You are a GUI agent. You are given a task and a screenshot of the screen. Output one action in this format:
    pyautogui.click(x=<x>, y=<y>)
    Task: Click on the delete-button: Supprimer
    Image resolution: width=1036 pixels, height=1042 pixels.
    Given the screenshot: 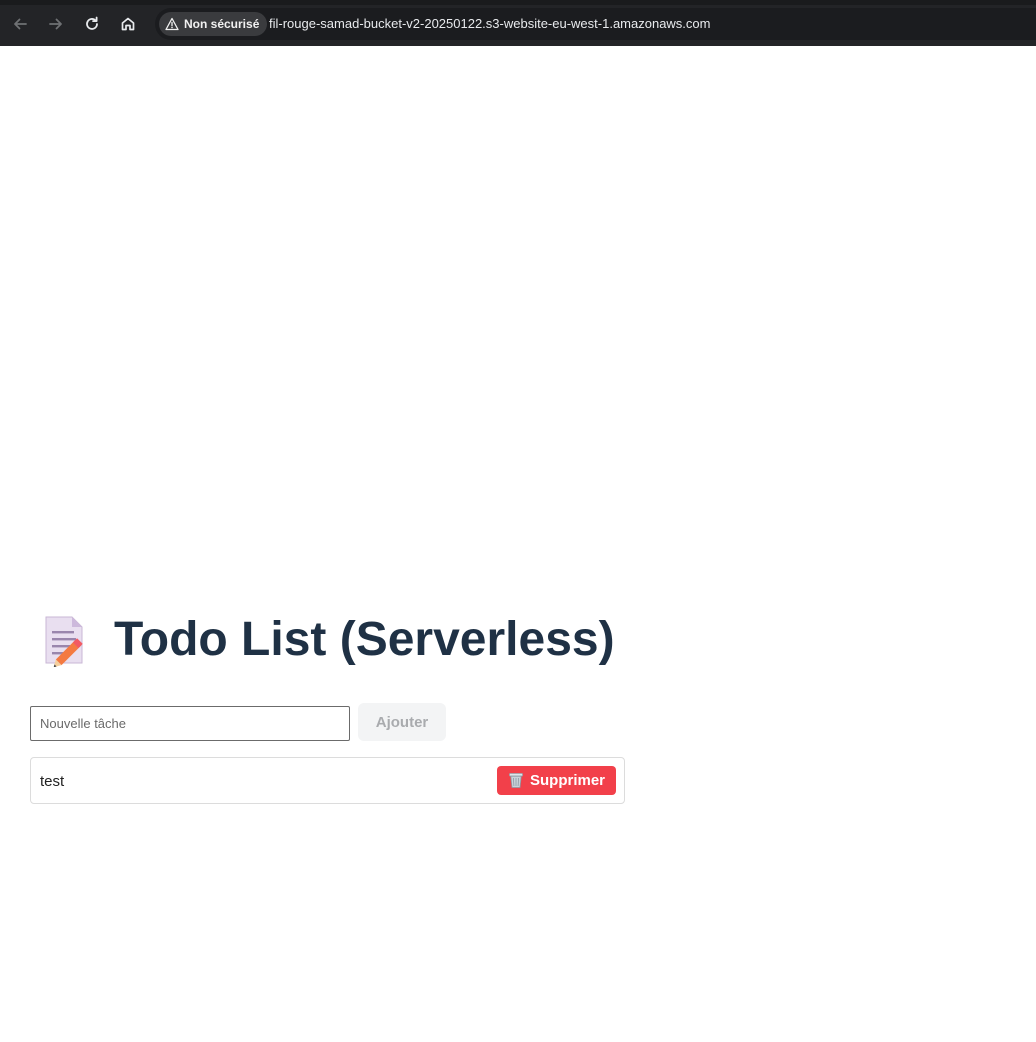 What is the action you would take?
    pyautogui.click(x=556, y=780)
    